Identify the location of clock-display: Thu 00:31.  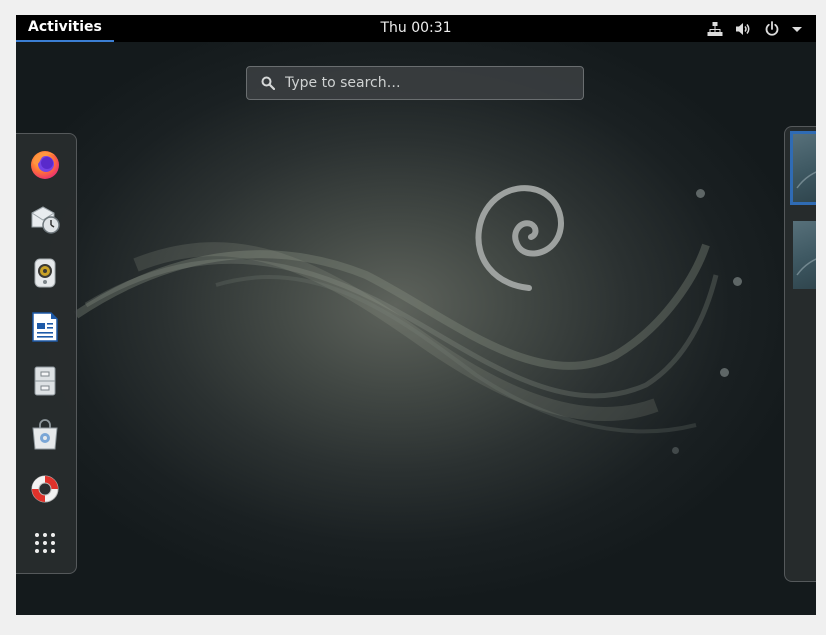
(416, 28).